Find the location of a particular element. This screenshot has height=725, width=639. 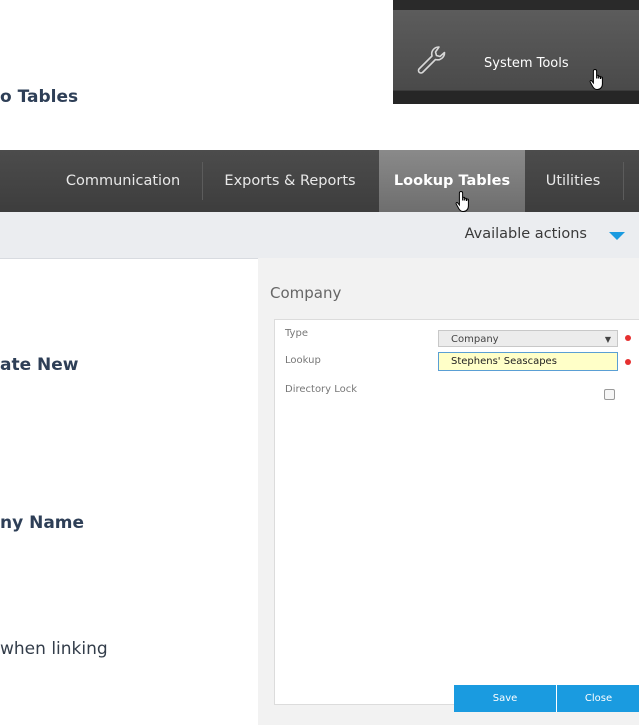

system-tools-bottom-strip is located at coordinates (516, 97).